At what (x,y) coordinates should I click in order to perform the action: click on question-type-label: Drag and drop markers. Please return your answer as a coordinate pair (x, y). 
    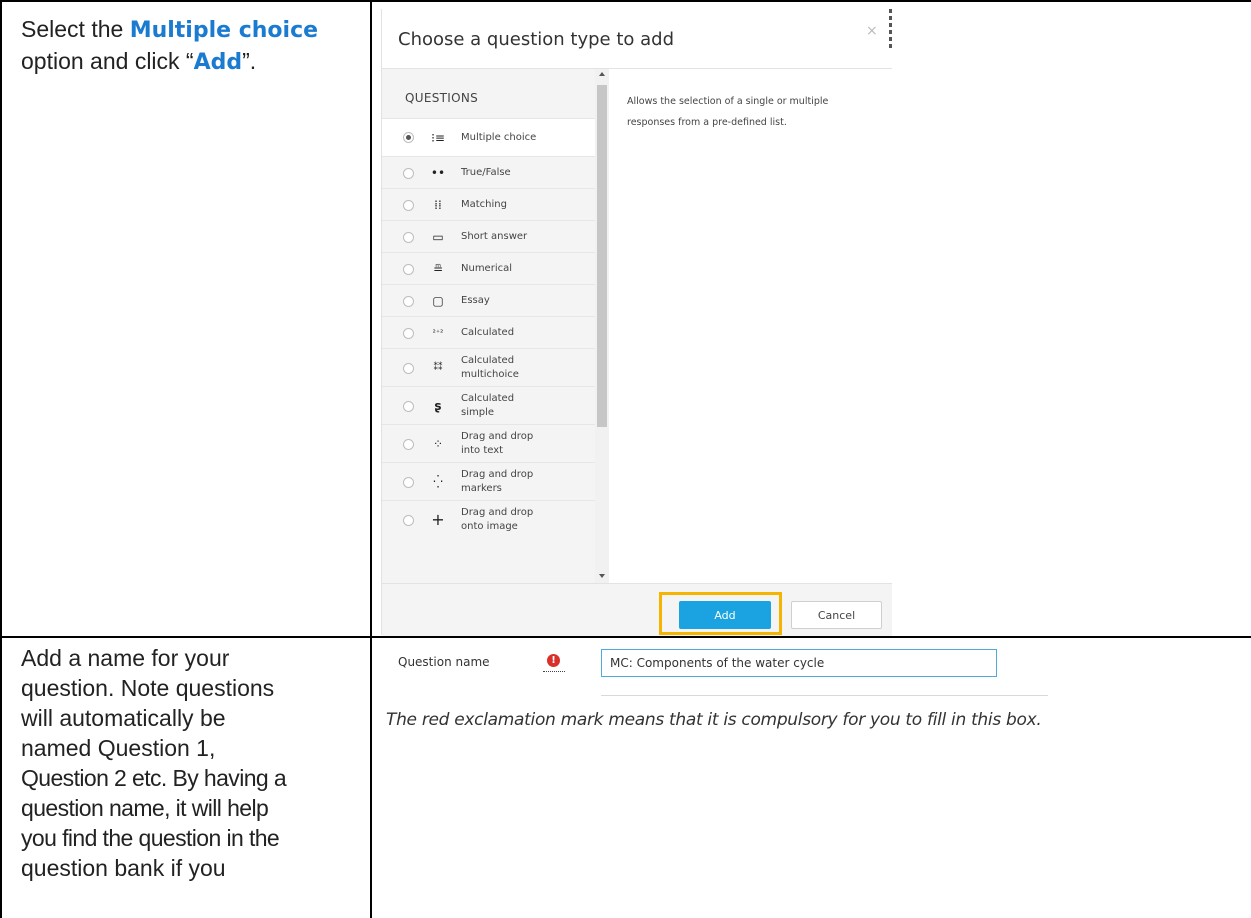
    Looking at the image, I should click on (497, 481).